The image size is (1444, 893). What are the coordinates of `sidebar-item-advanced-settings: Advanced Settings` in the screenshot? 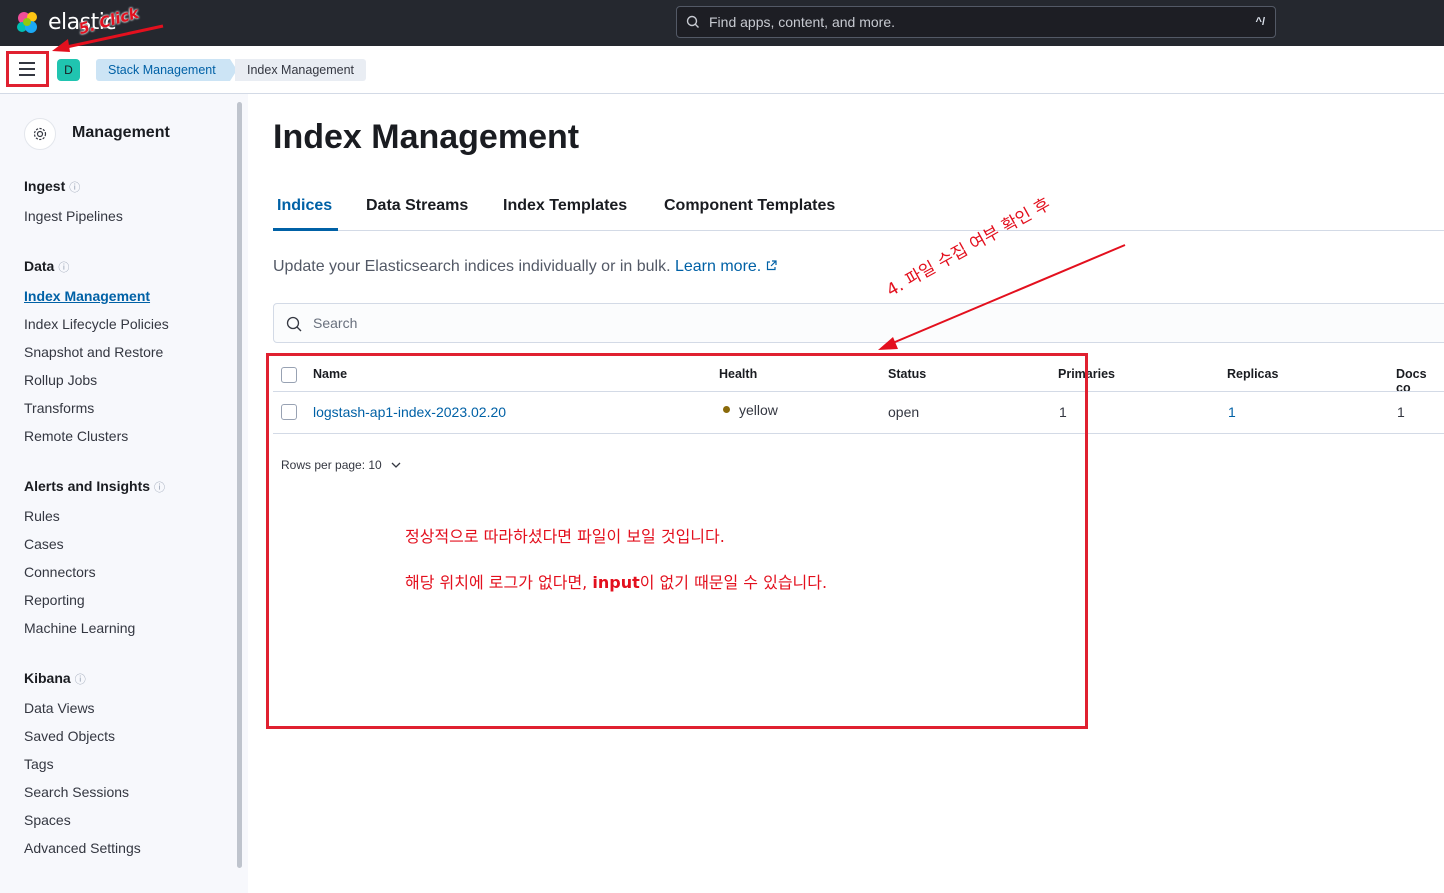 It's located at (82, 848).